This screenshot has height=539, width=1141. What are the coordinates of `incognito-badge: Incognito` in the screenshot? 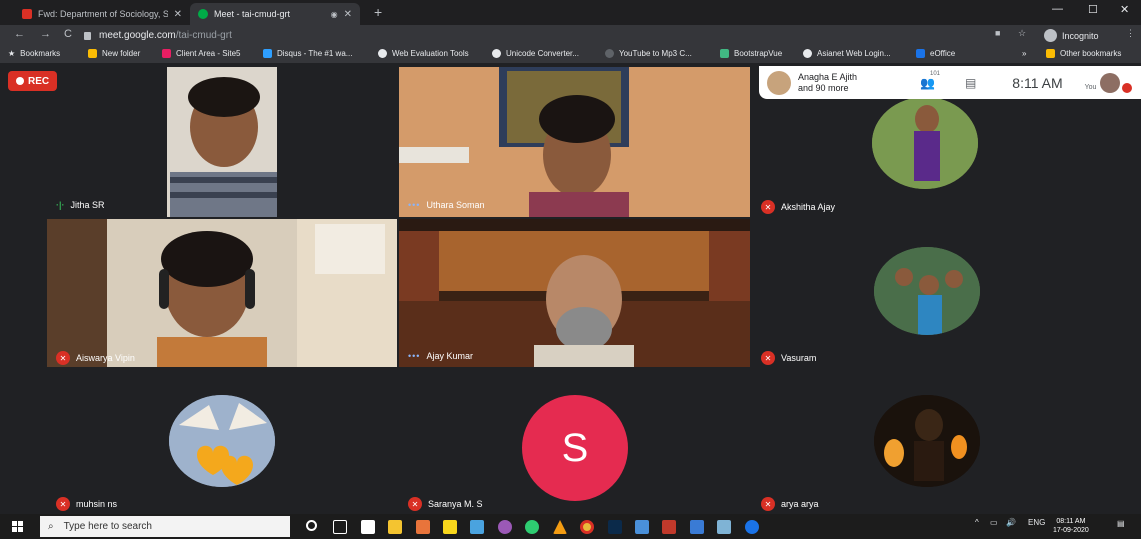 It's located at (1071, 35).